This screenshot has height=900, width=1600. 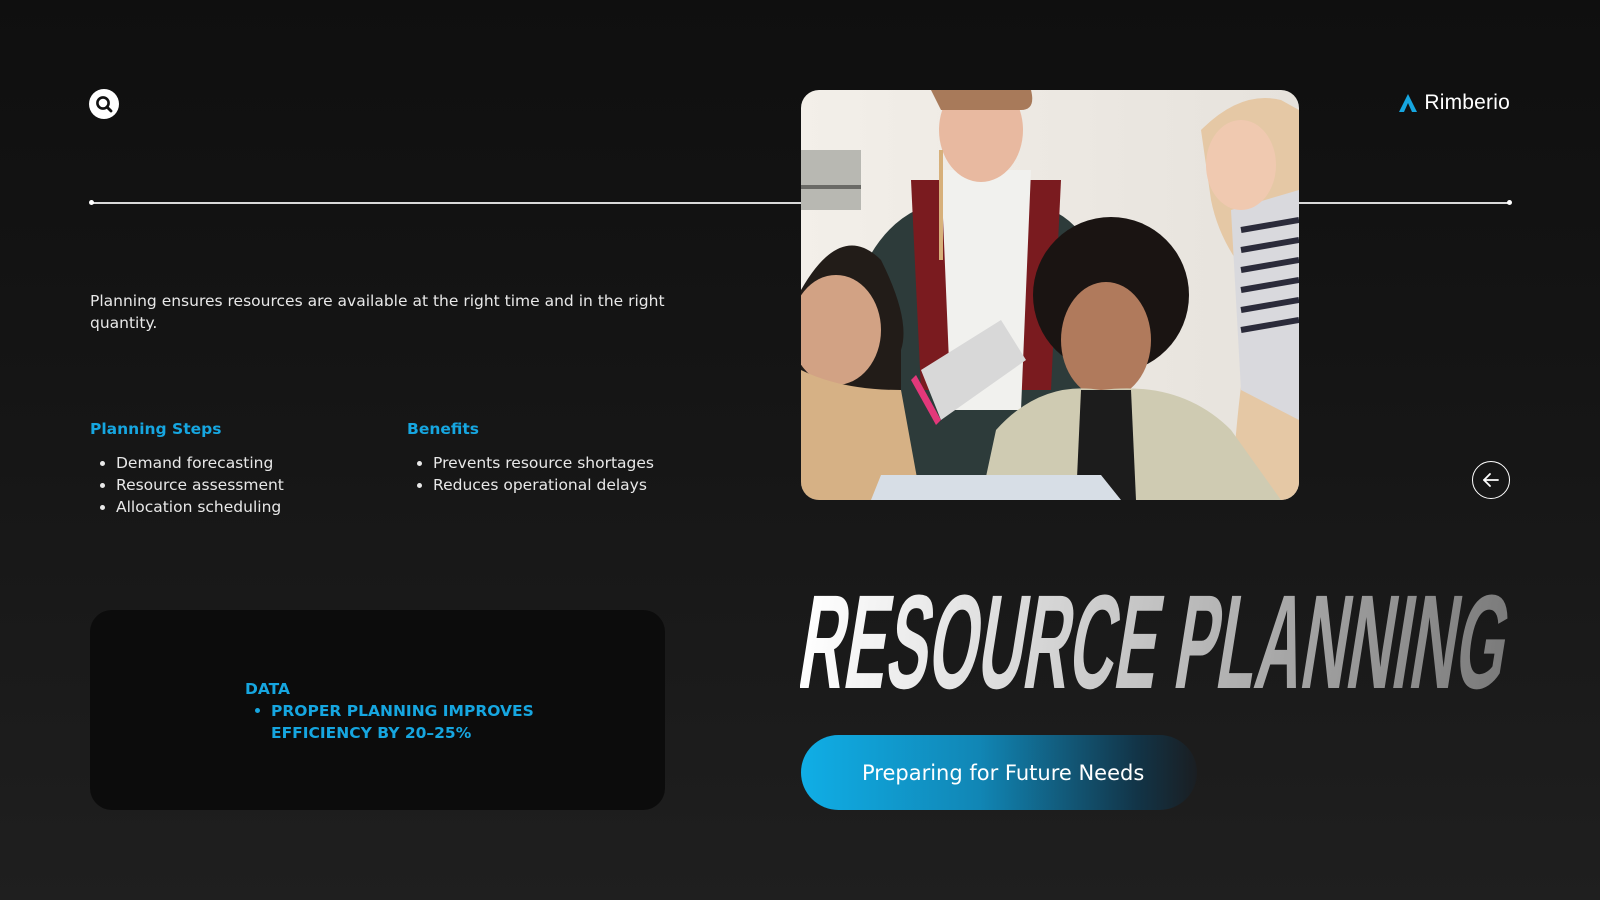 I want to click on search-icon, so click(x=104, y=104).